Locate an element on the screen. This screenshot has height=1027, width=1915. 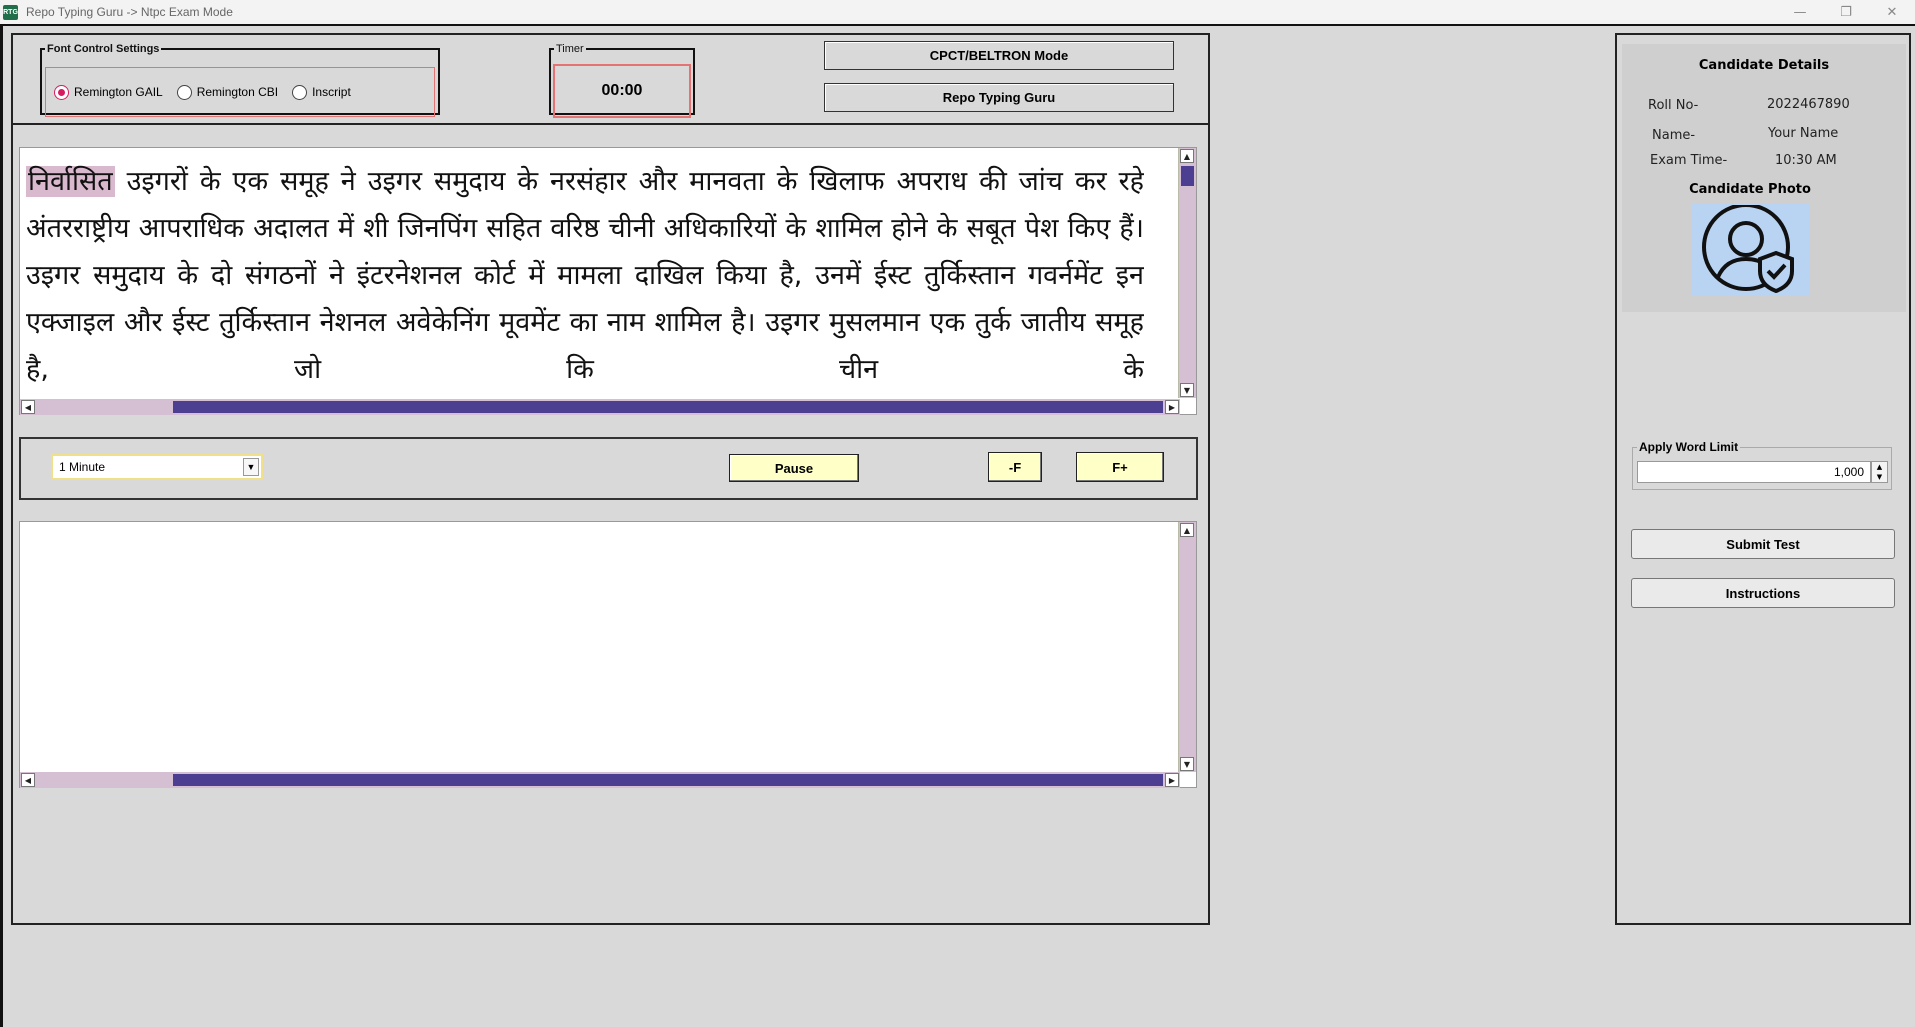
current-word-highlight: निर्वासित is located at coordinates (70, 181).